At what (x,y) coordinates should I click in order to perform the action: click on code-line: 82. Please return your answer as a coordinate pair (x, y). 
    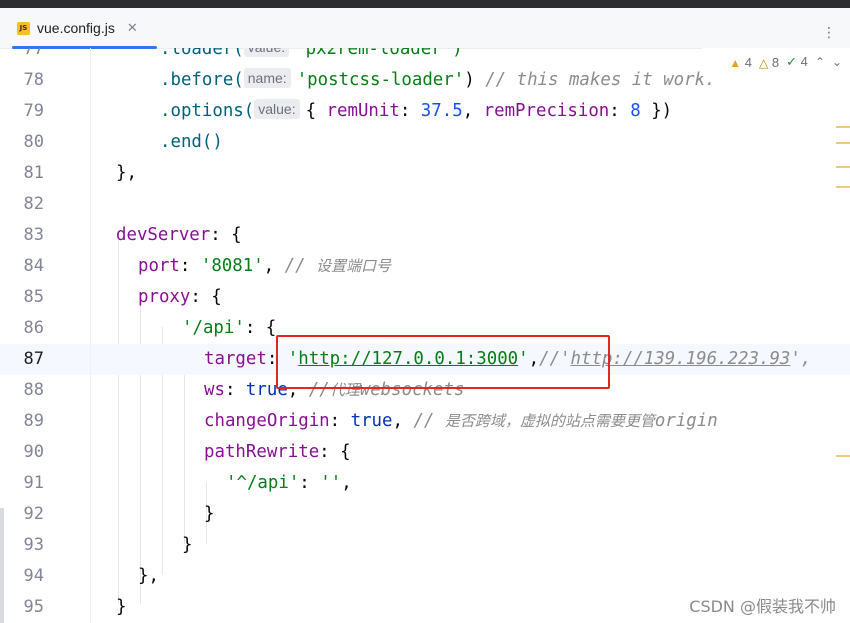
    Looking at the image, I should click on (425, 204).